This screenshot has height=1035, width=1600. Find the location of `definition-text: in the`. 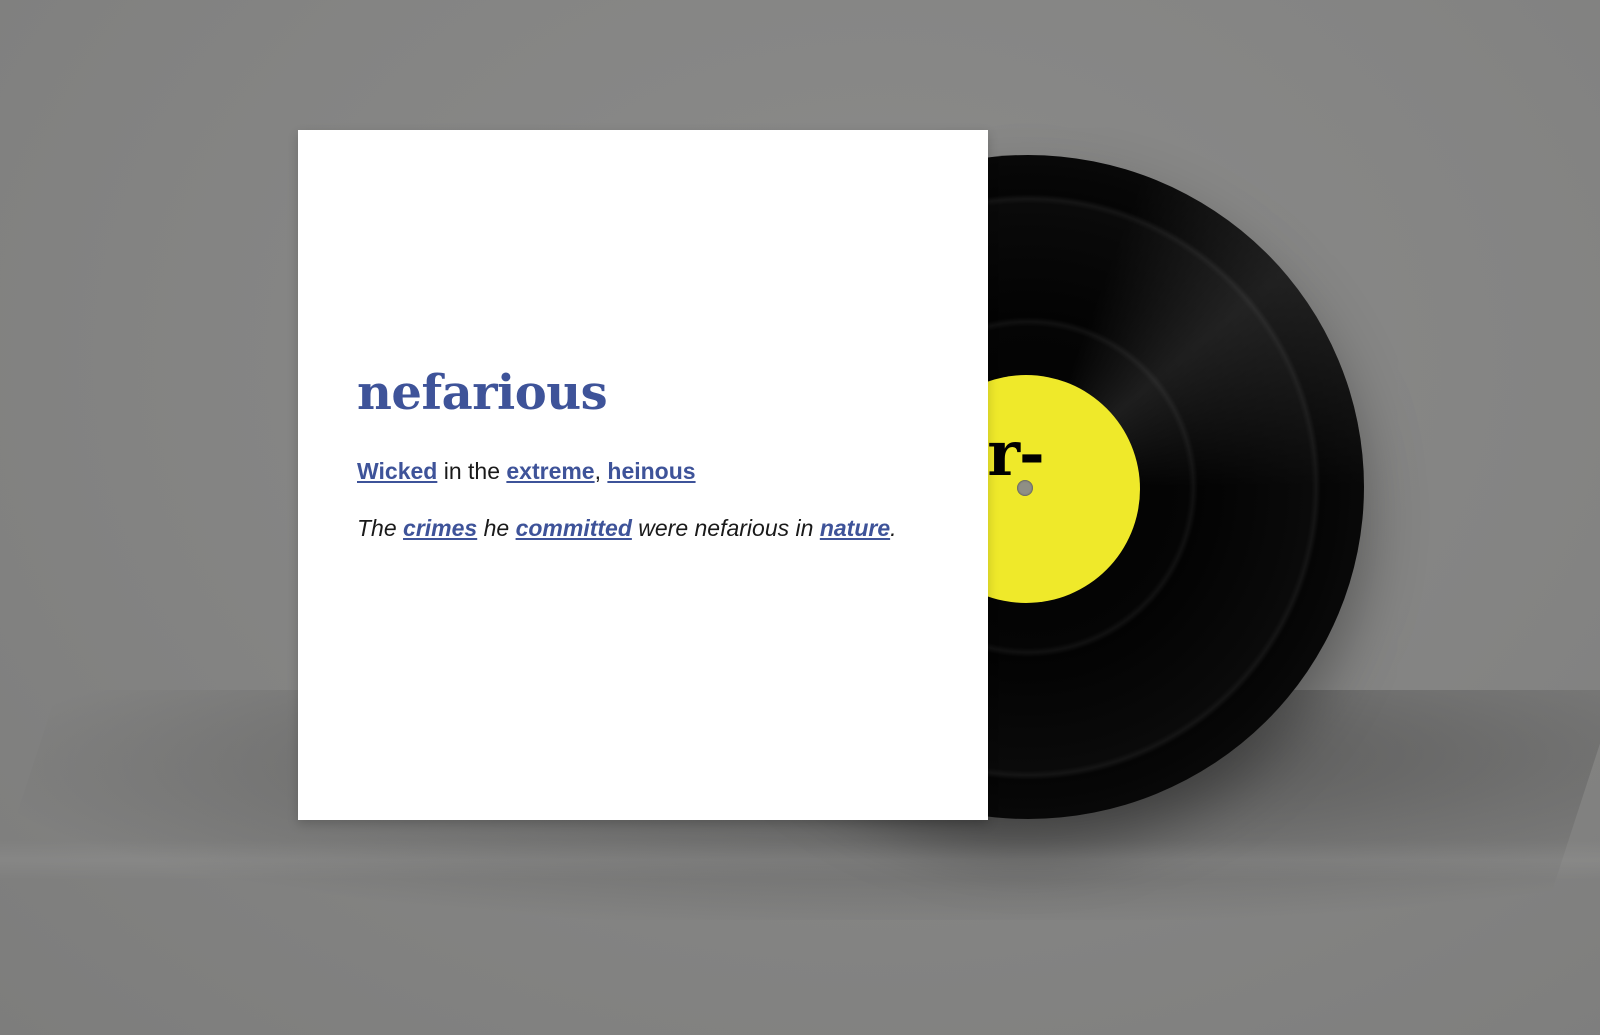

definition-text: in the is located at coordinates (472, 471).